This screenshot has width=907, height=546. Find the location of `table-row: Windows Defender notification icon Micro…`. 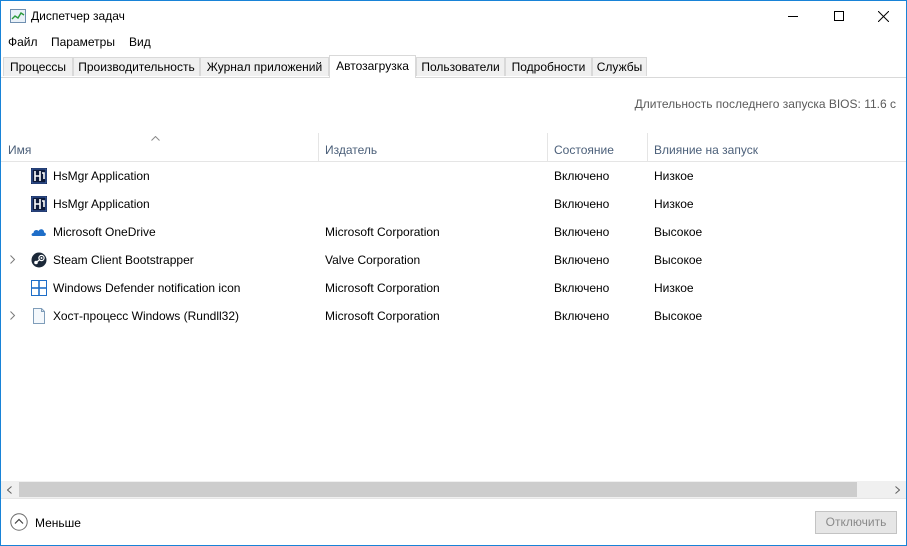

table-row: Windows Defender notification icon Micro… is located at coordinates (453, 288).